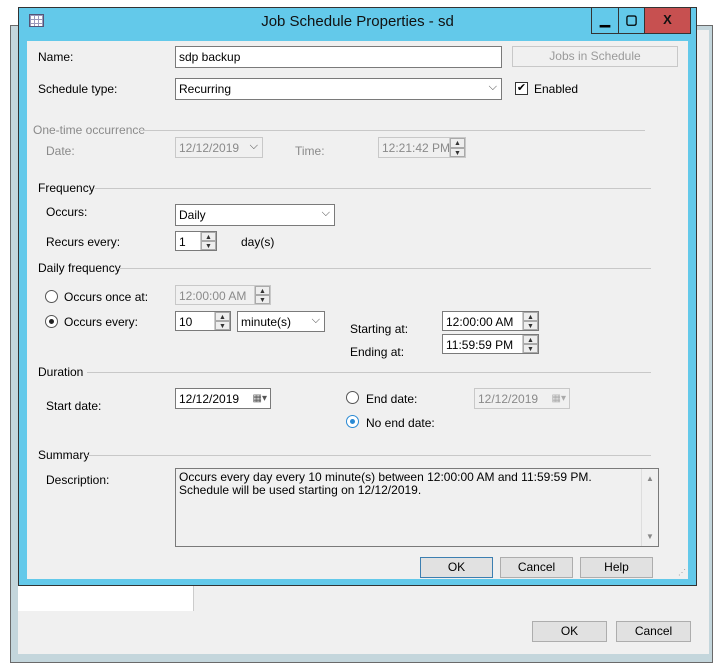 This screenshot has width=721, height=669. I want to click on time-spinner: ▲ ▼, so click(457, 147).